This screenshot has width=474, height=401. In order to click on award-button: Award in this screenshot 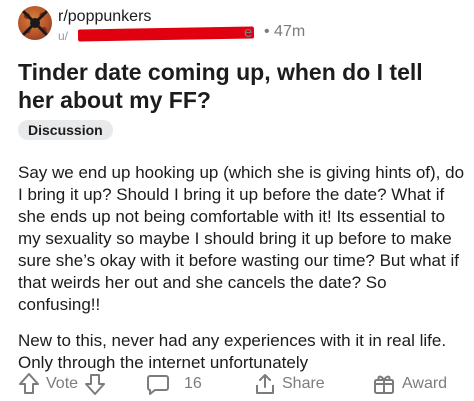, I will do `click(409, 384)`.